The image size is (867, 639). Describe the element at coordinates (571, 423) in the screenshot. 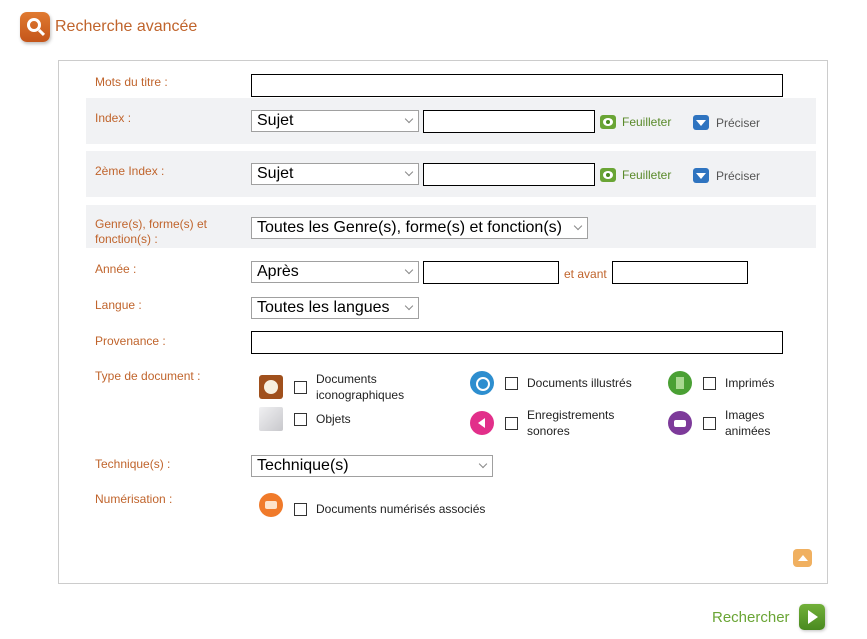

I see `sound-label: Enregistrements sonores` at that location.